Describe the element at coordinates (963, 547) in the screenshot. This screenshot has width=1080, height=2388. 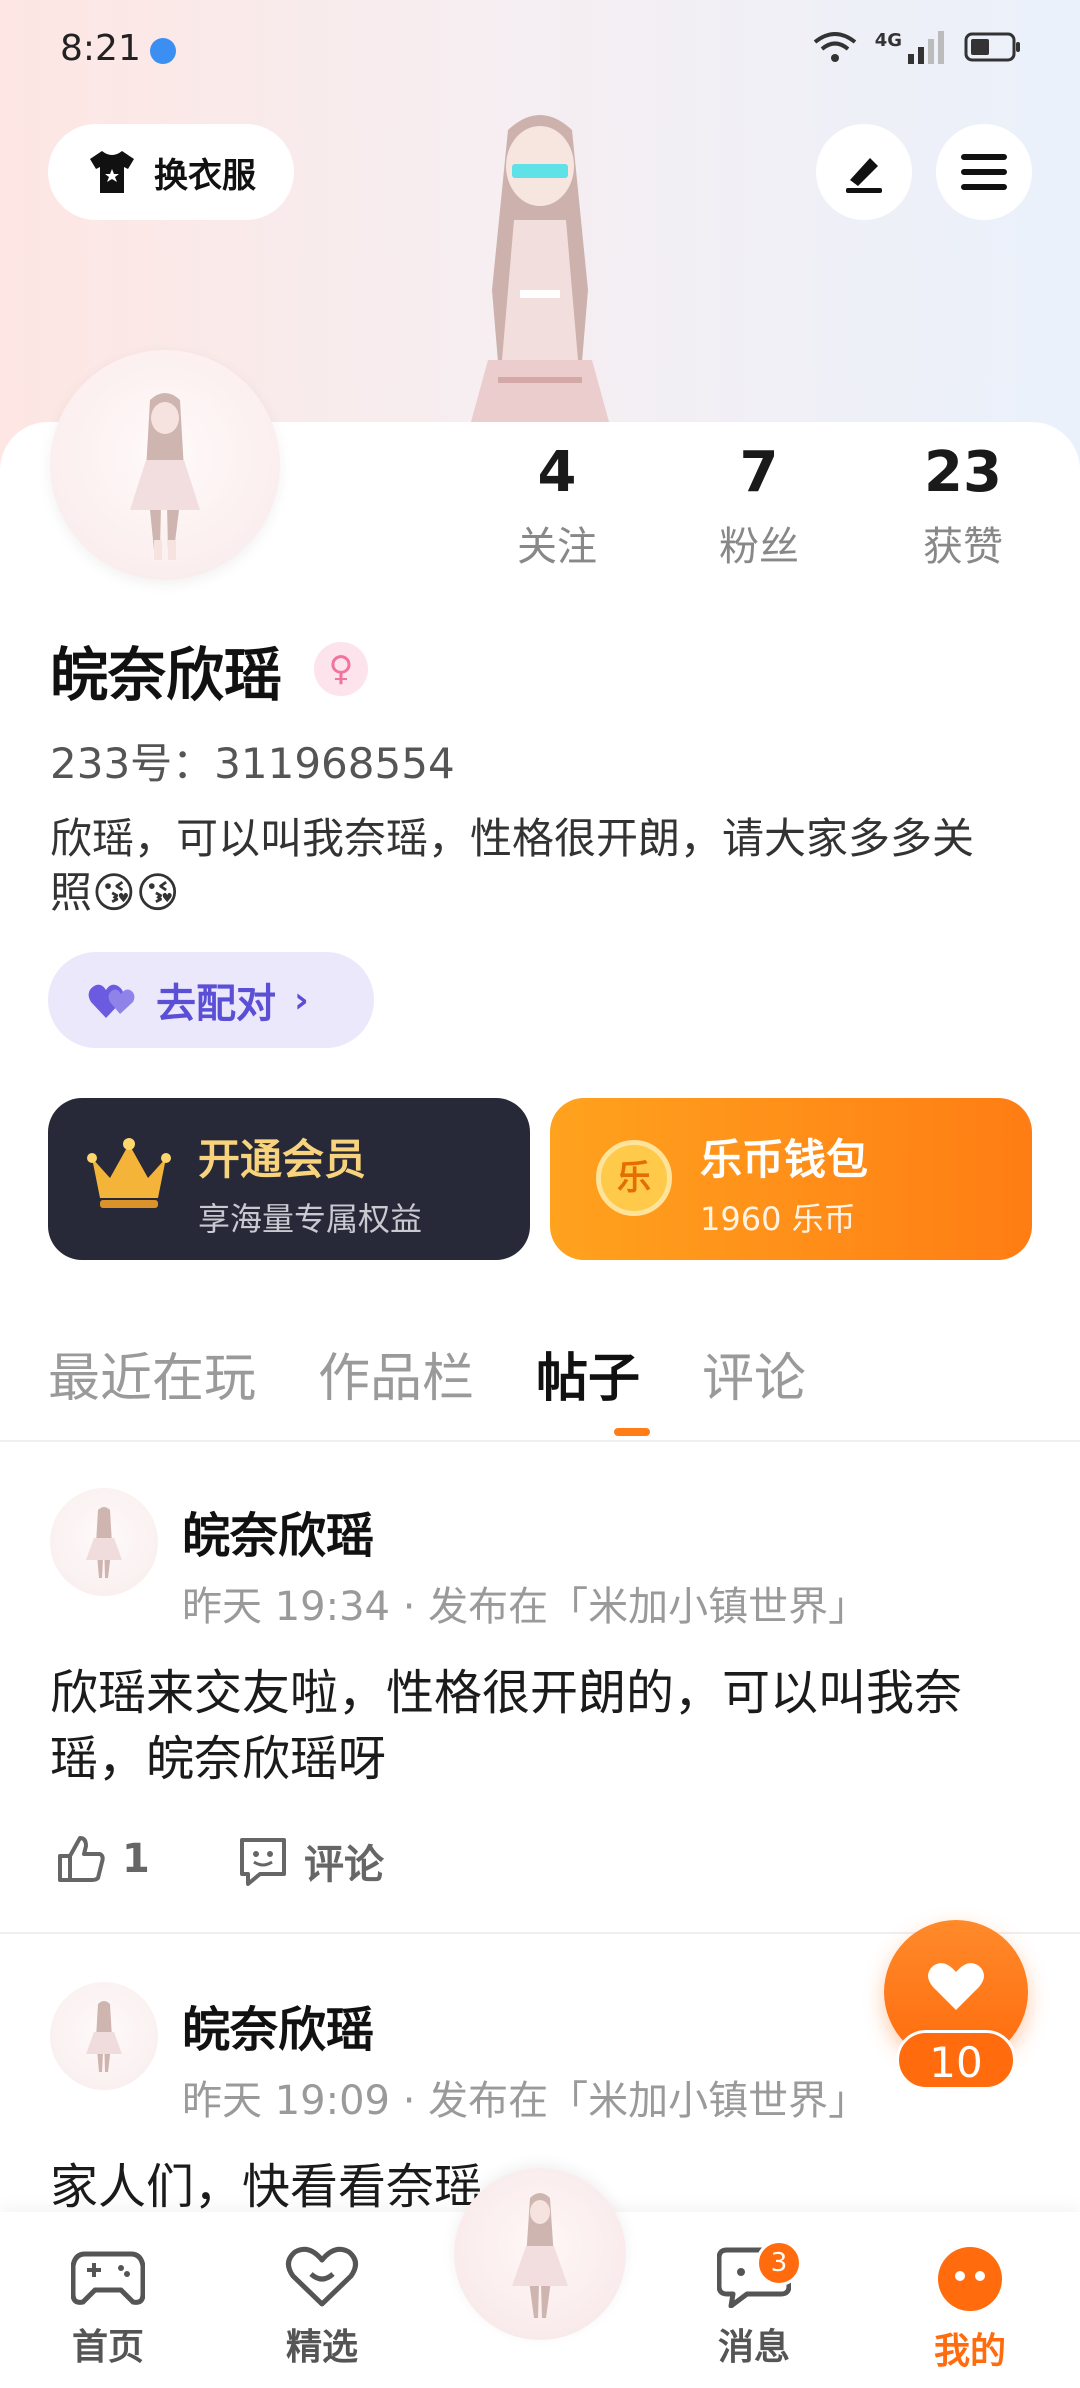
I see `stat-likes-label: 获赞` at that location.